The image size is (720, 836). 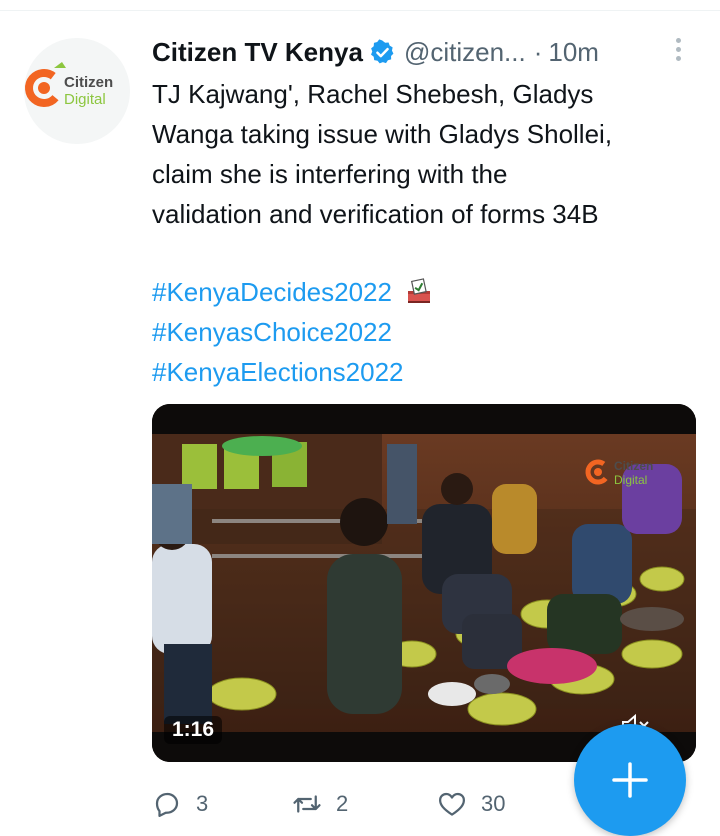 What do you see at coordinates (193, 730) in the screenshot?
I see `video-duration: 1:16` at bounding box center [193, 730].